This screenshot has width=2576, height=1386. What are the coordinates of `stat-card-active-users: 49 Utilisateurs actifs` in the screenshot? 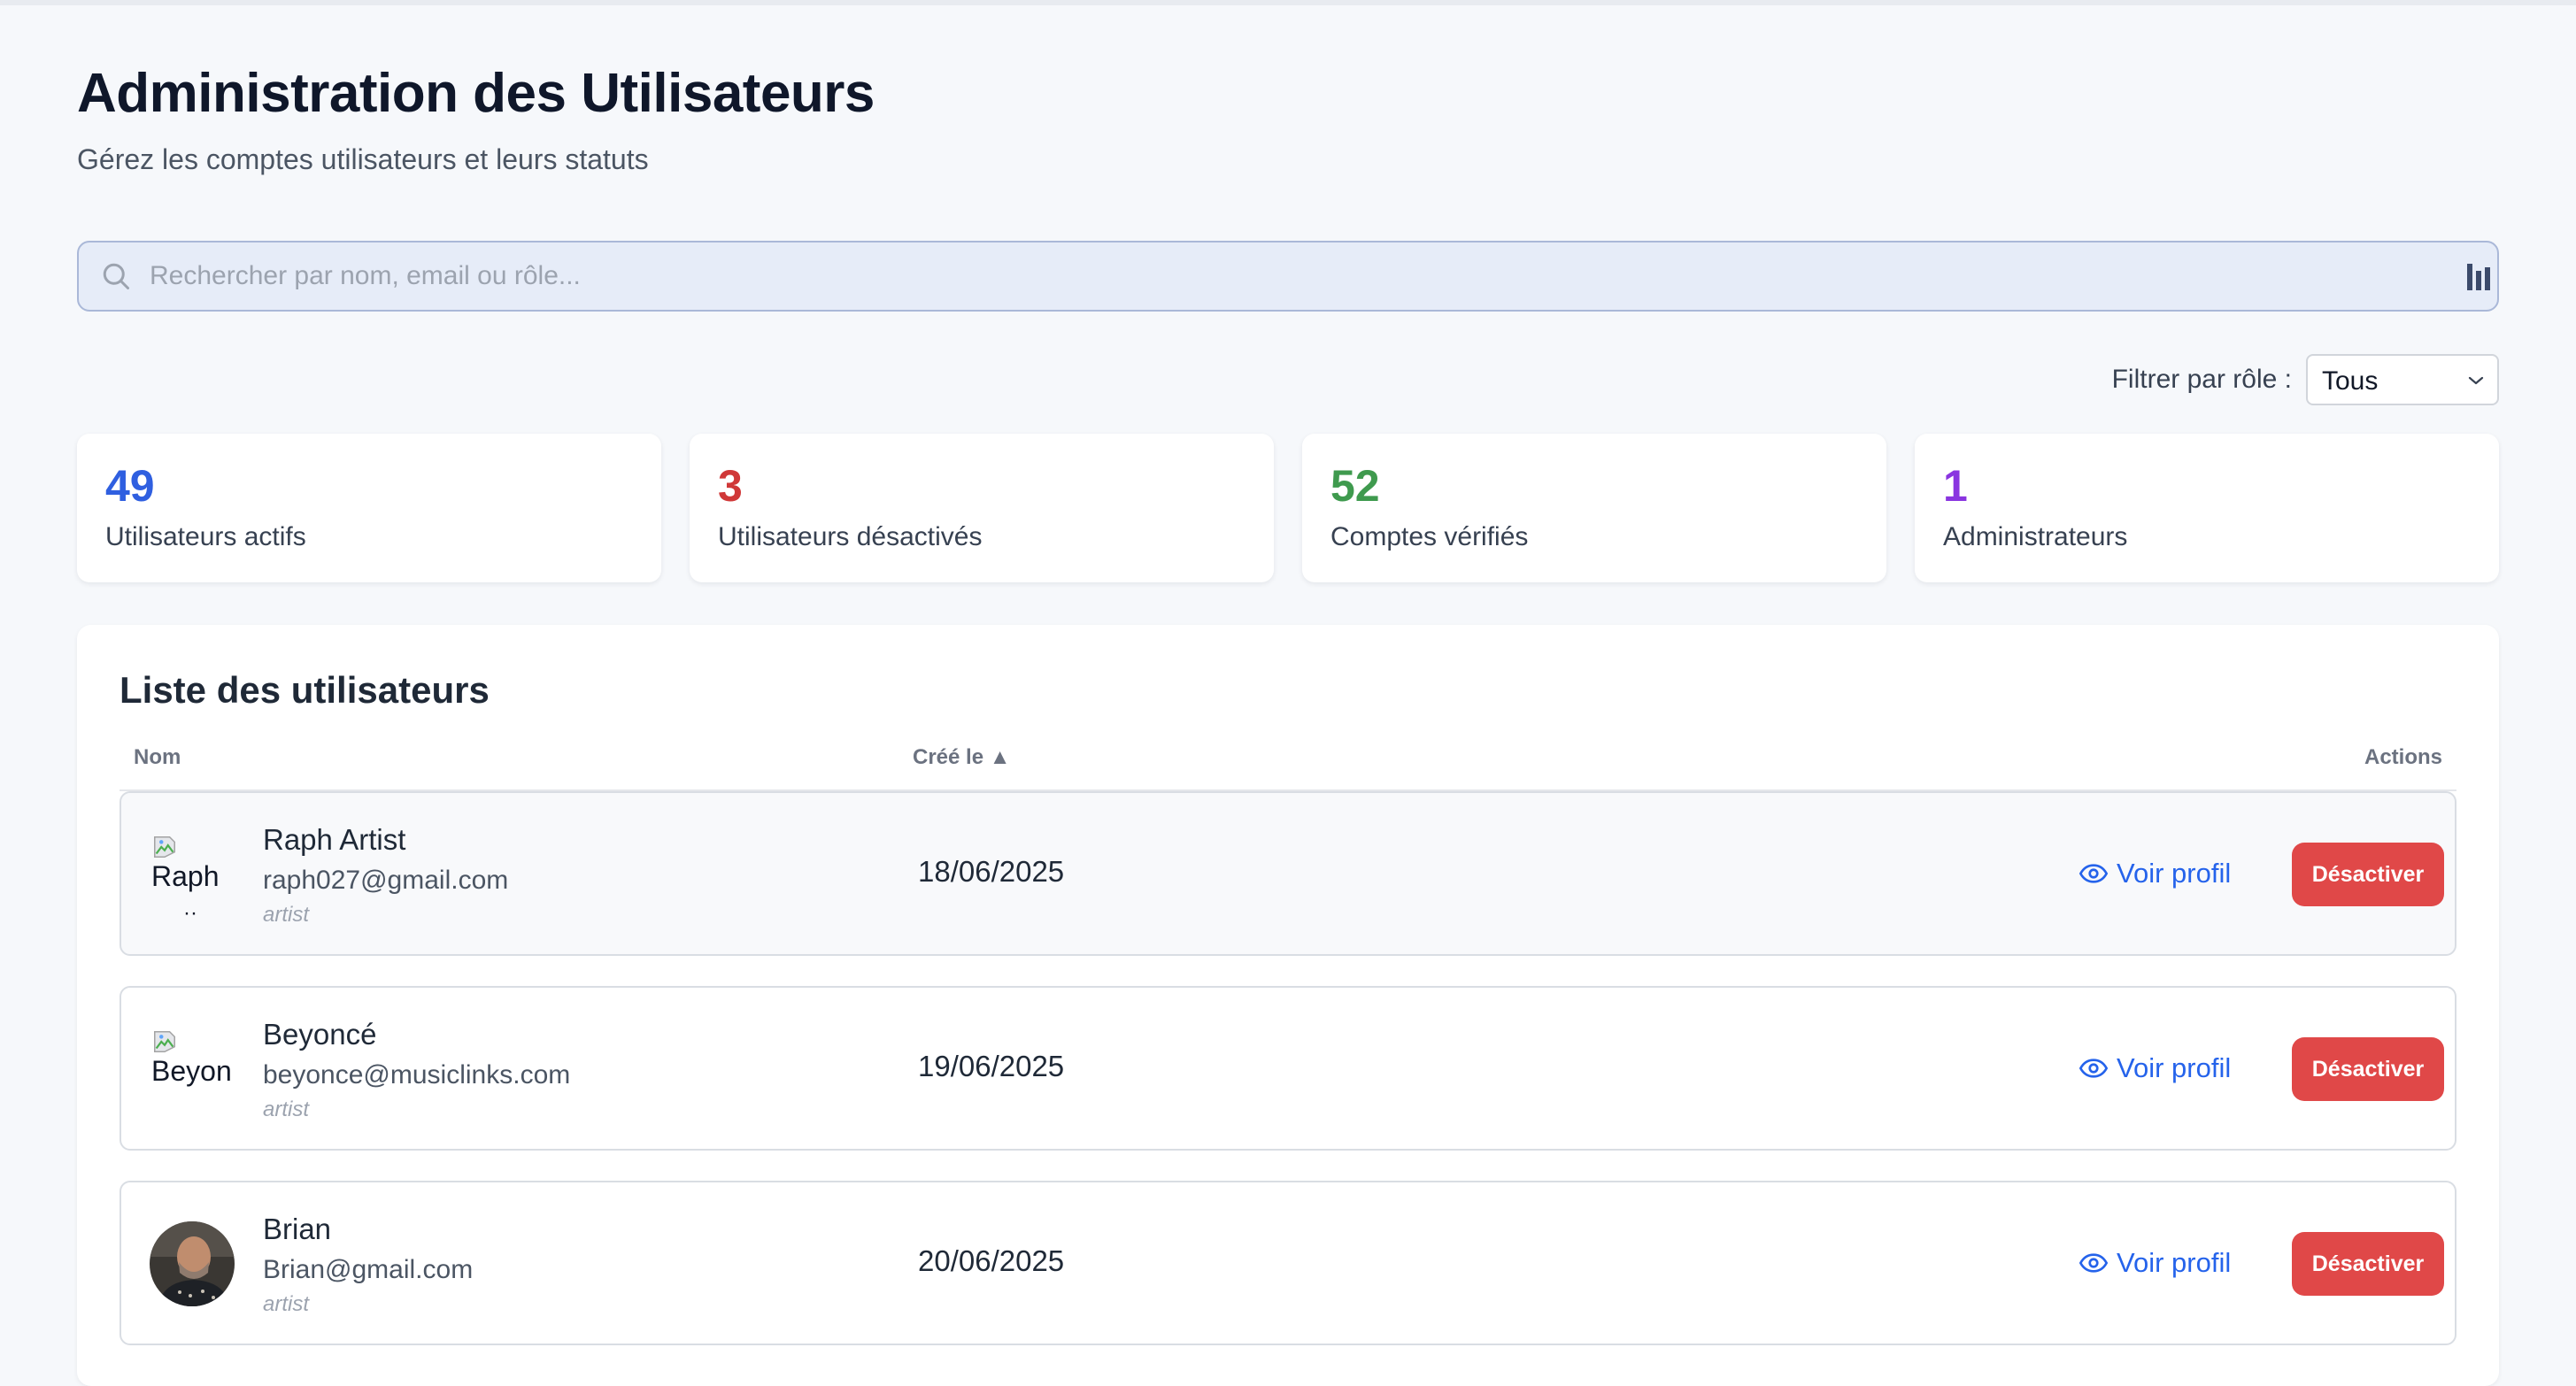 It's located at (369, 508).